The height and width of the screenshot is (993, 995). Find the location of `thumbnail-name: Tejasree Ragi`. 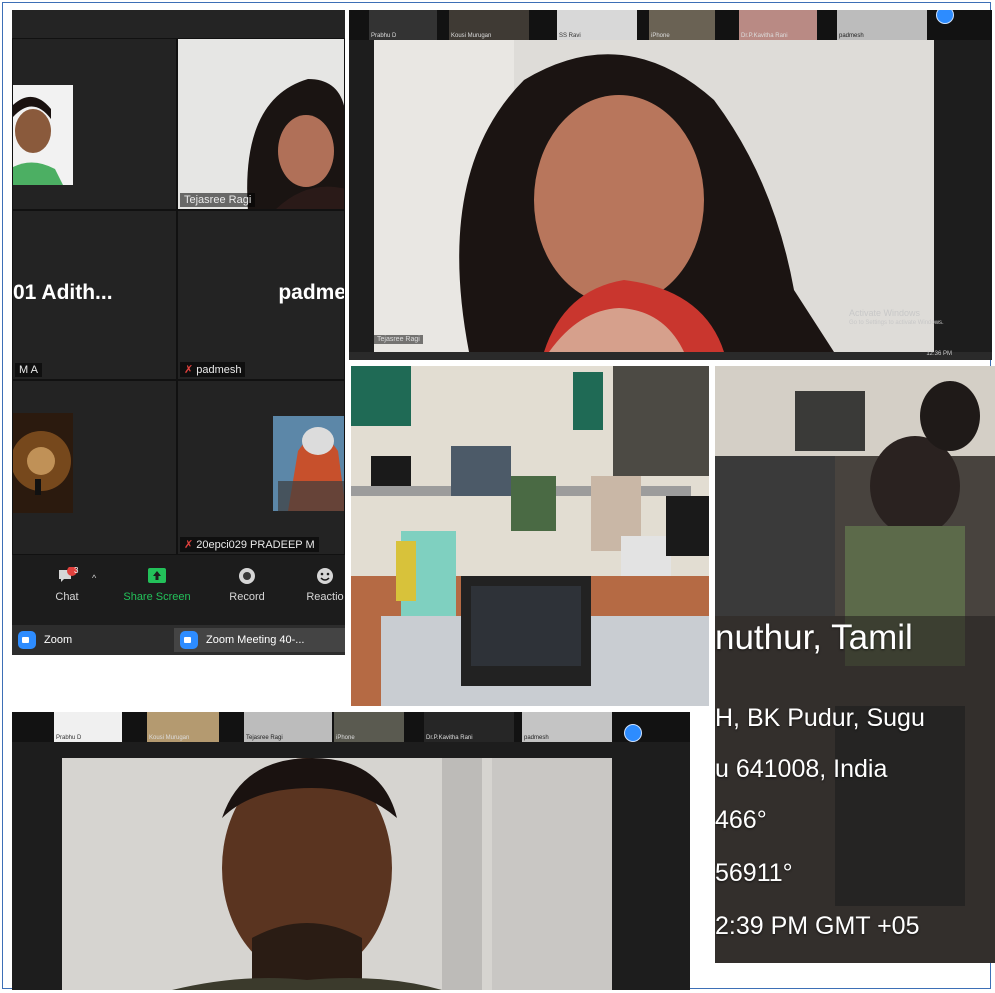

thumbnail-name: Tejasree Ragi is located at coordinates (264, 738).